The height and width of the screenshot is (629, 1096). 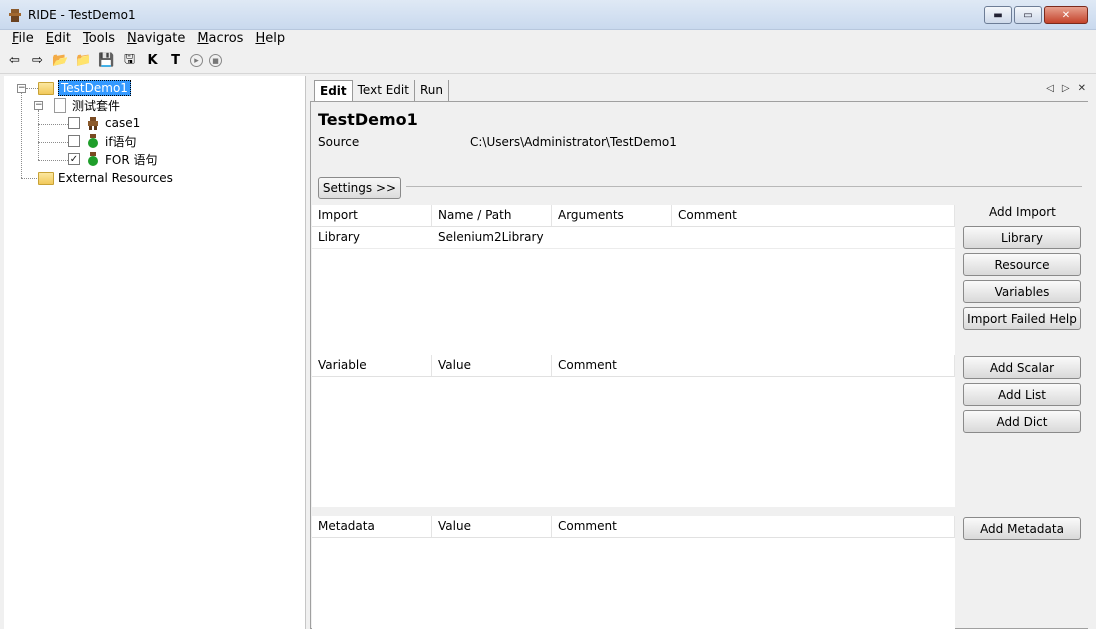 What do you see at coordinates (15, 15) in the screenshot?
I see `robot-app-icon` at bounding box center [15, 15].